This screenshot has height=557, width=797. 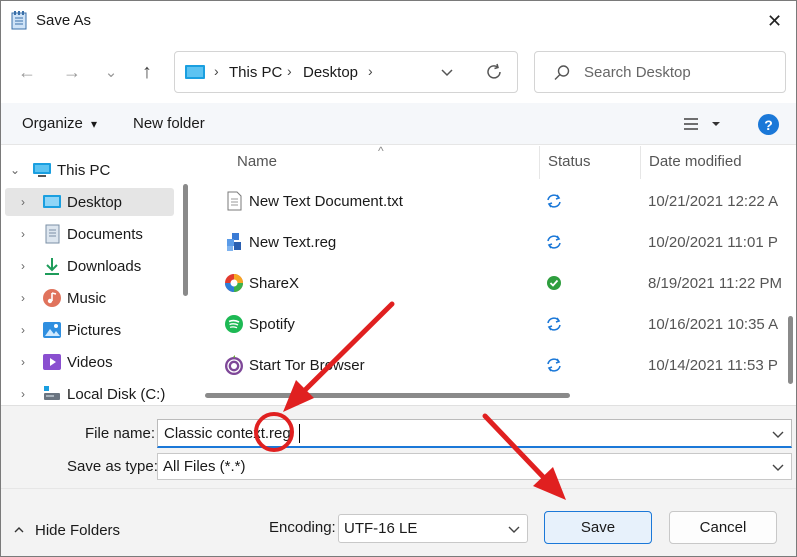 What do you see at coordinates (307, 365) in the screenshot?
I see `file-name: Start Tor Browser` at bounding box center [307, 365].